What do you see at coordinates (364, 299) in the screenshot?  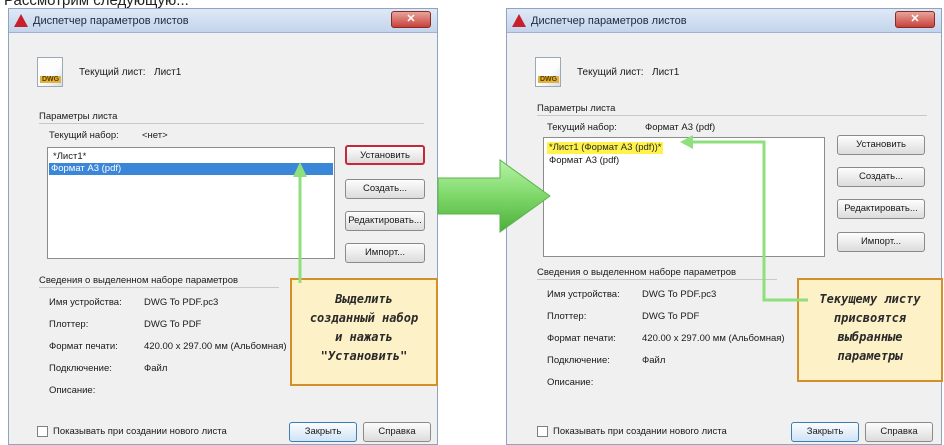 I see `callout-line: Выделить` at bounding box center [364, 299].